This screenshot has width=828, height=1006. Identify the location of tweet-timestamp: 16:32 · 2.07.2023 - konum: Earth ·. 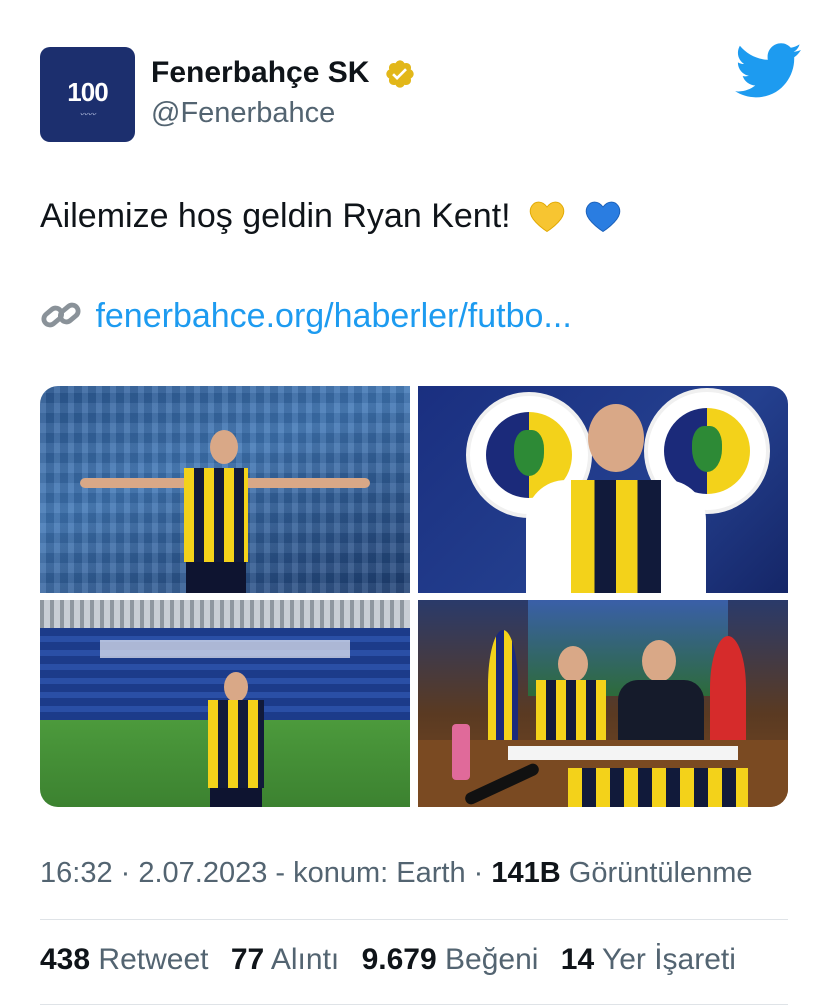
(261, 873).